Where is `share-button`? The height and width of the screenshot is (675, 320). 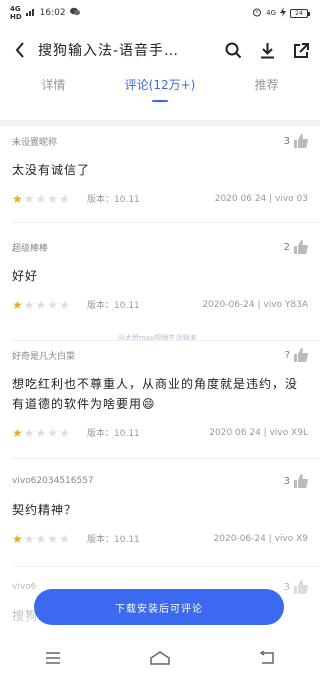
share-button is located at coordinates (301, 50).